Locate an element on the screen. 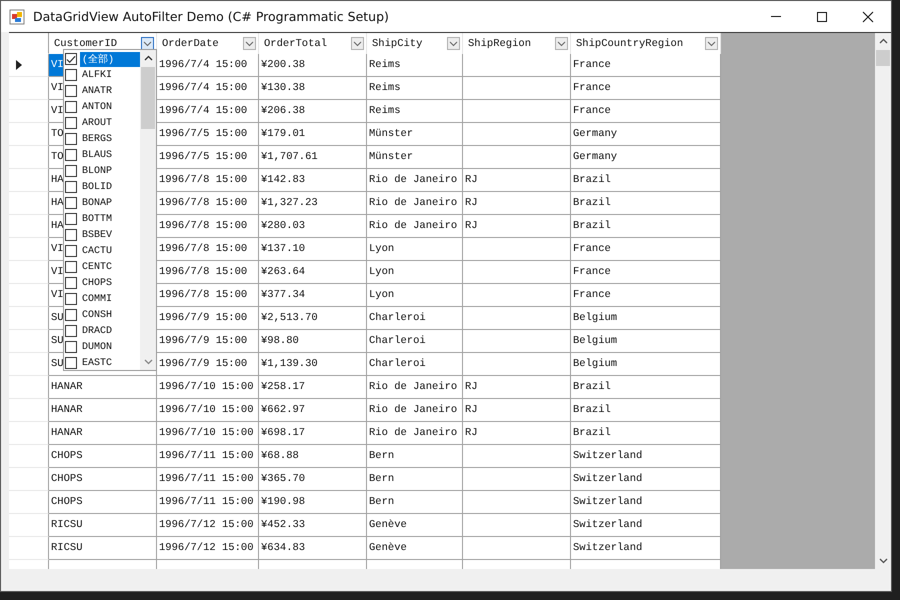 The image size is (900, 600). table-cell: ¥258.17 is located at coordinates (313, 387).